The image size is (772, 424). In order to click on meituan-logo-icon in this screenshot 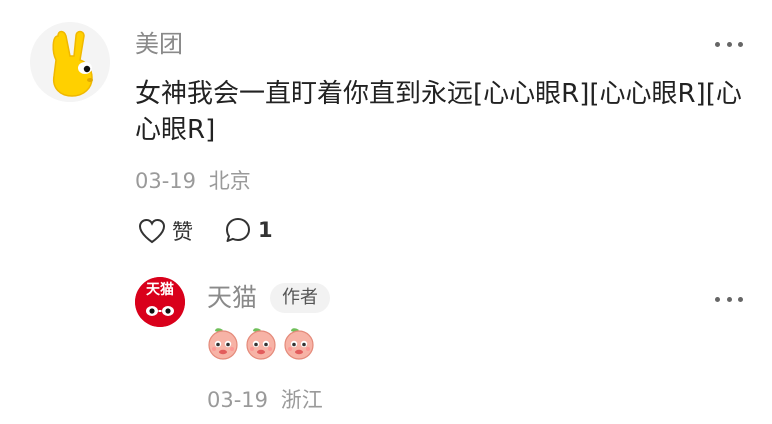, I will do `click(70, 62)`.